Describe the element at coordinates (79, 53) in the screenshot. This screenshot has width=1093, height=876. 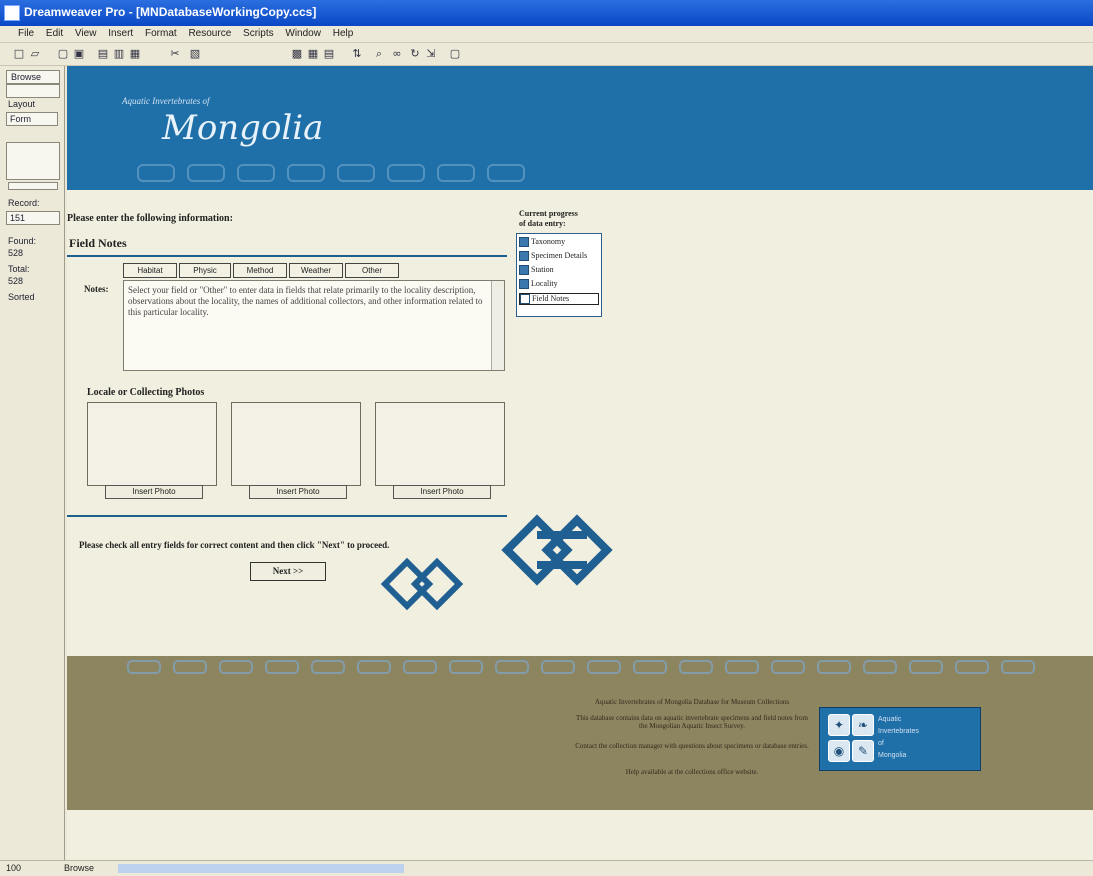
I see `duplicate-icon: ▣` at that location.